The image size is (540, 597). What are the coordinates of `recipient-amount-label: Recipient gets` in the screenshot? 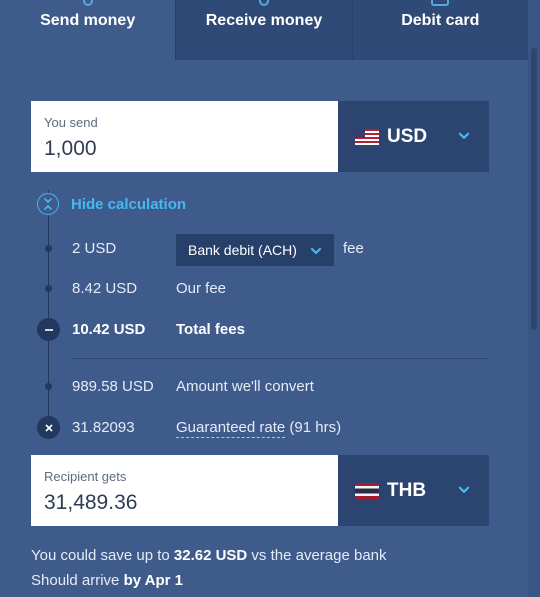 It's located at (85, 476).